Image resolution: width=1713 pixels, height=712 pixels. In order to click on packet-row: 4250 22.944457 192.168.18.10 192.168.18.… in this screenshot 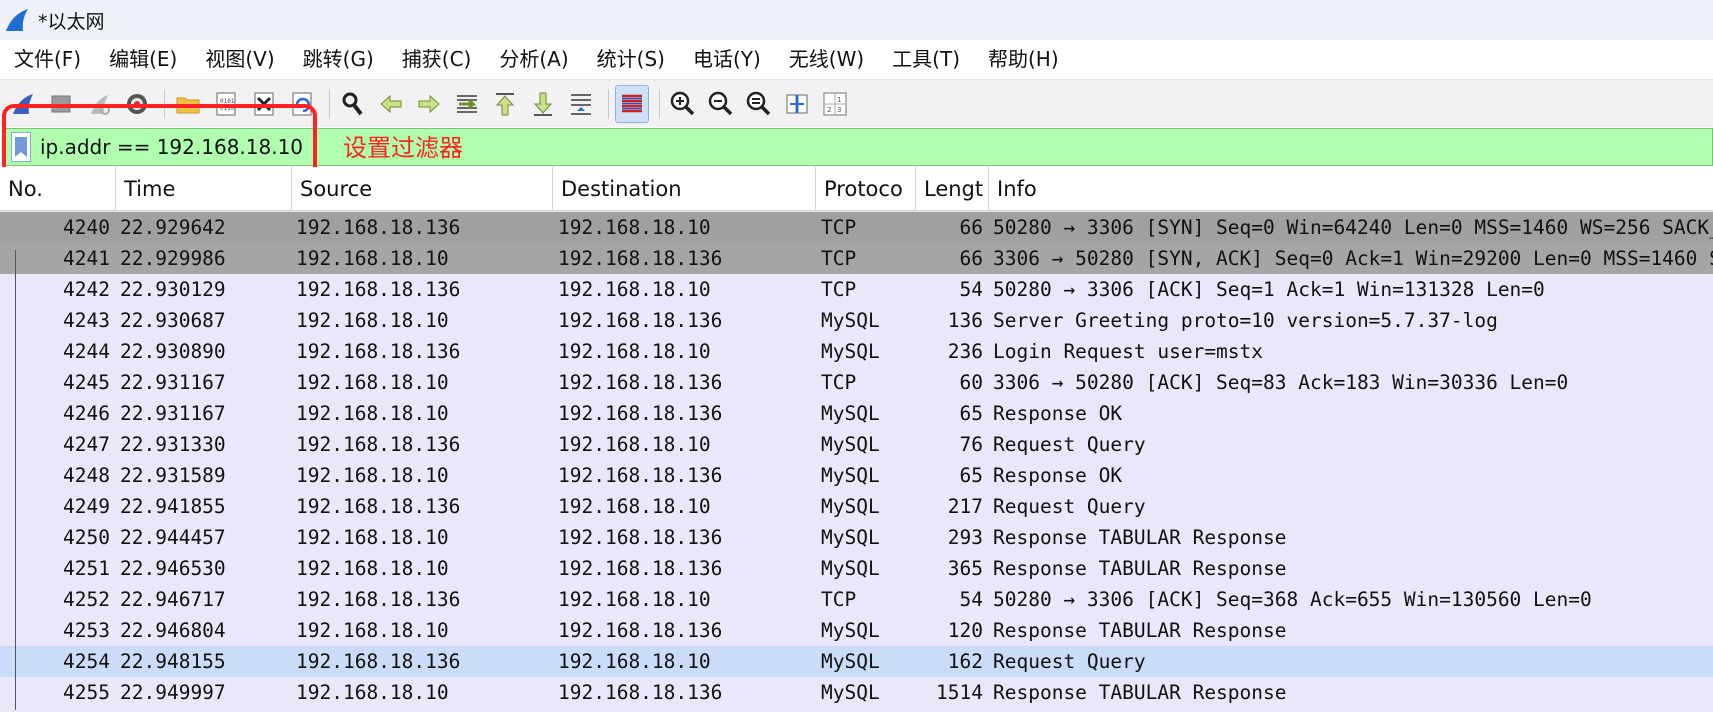, I will do `click(856, 537)`.